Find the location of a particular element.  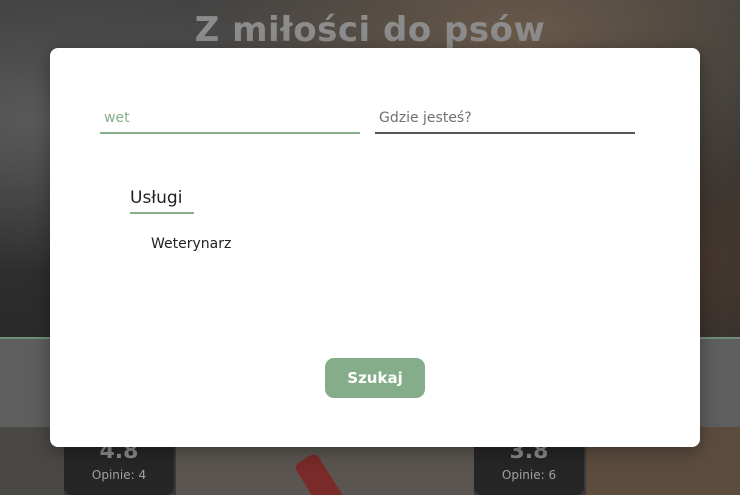

review-count: Opinie: 6 is located at coordinates (529, 475).